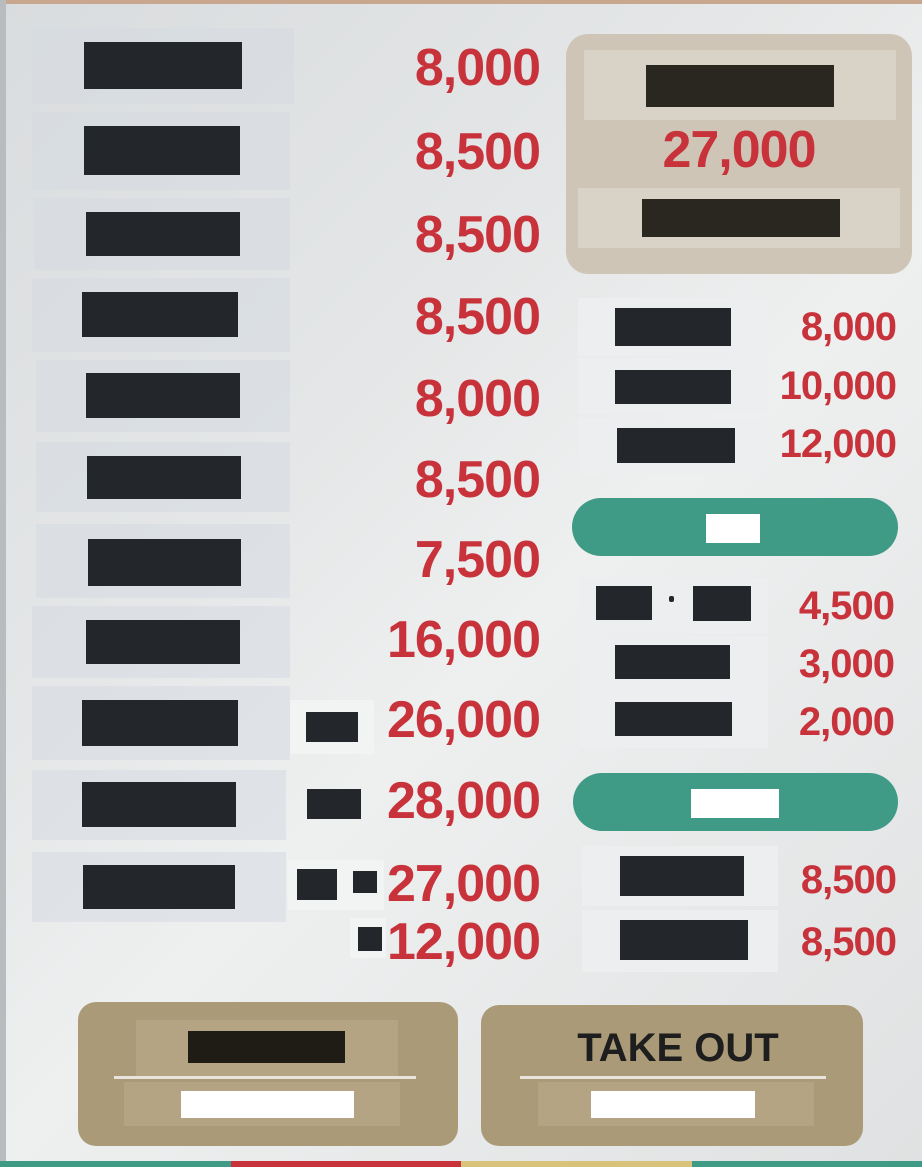  Describe the element at coordinates (741, 218) in the screenshot. I see `redacted-feature-desc` at that location.